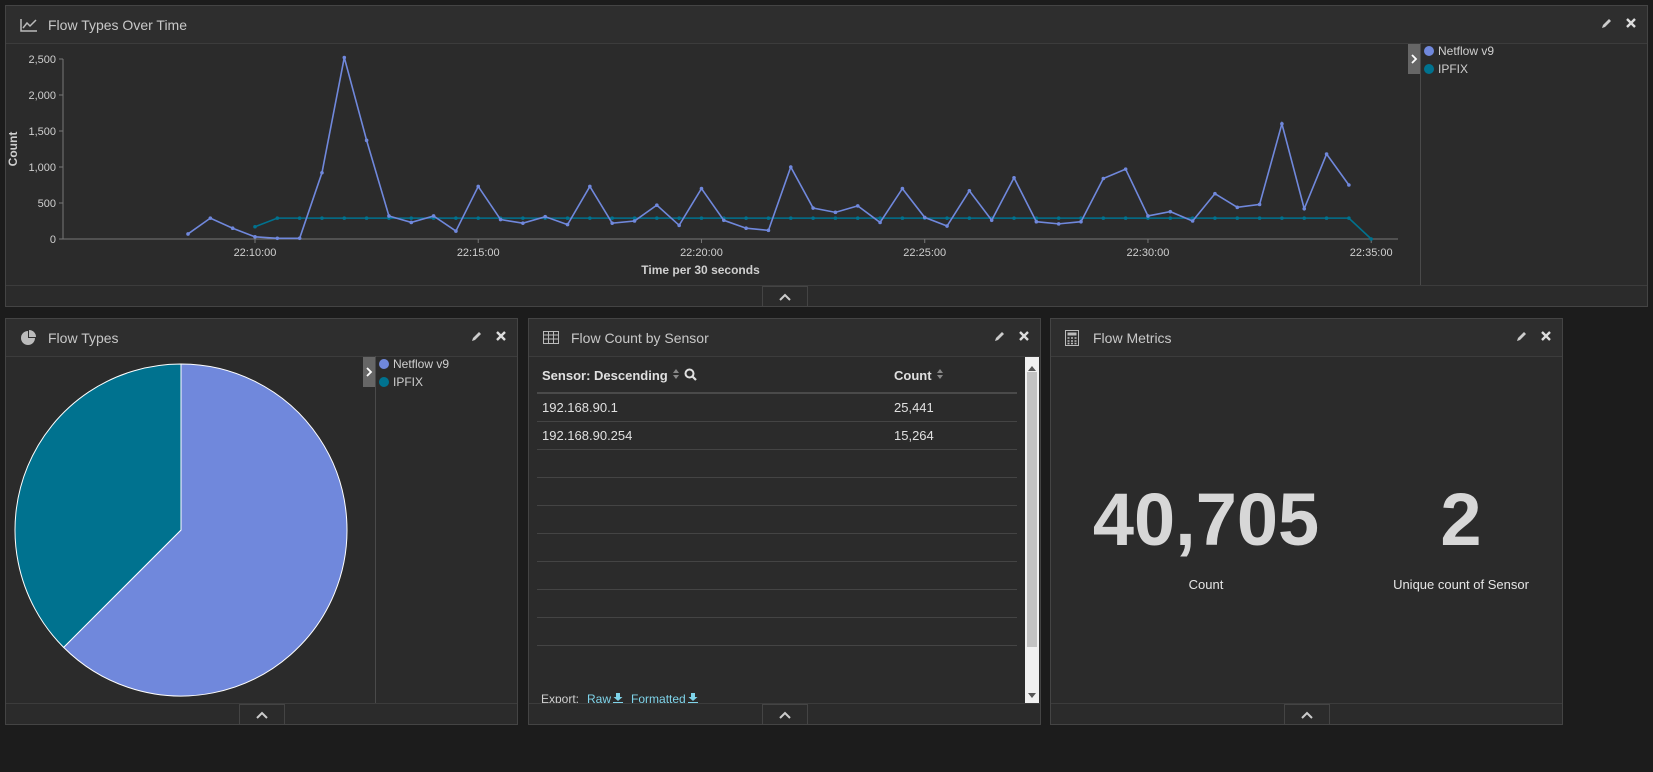 This screenshot has width=1653, height=772. What do you see at coordinates (1420, 165) in the screenshot?
I see `legend-divider` at bounding box center [1420, 165].